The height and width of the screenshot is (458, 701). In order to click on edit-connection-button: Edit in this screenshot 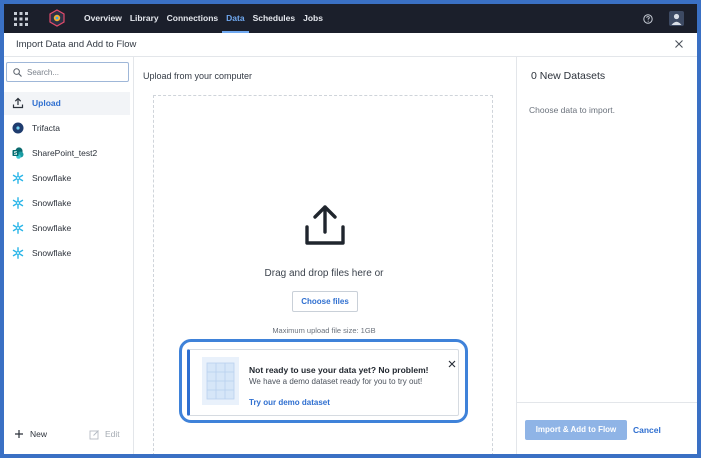, I will do `click(104, 434)`.